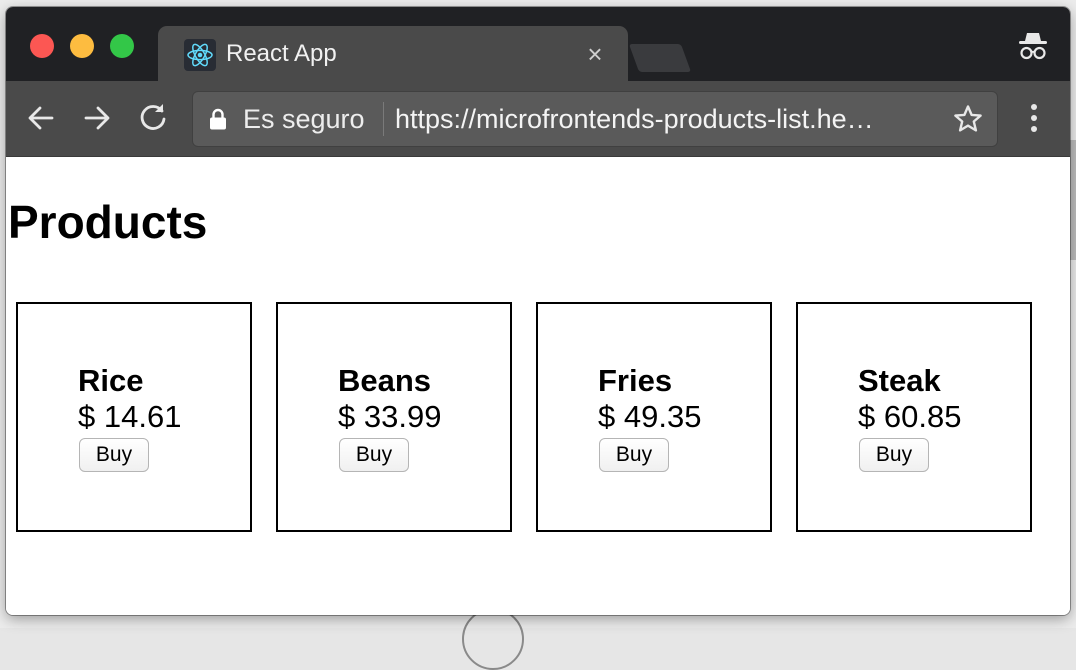  What do you see at coordinates (130, 416) in the screenshot?
I see `product-price: $ 14.61` at bounding box center [130, 416].